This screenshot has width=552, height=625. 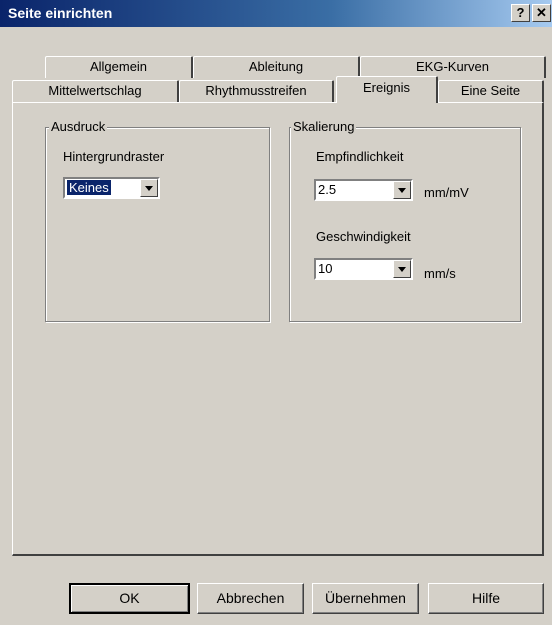 I want to click on help-dialog-button: Hilfe, so click(x=486, y=598).